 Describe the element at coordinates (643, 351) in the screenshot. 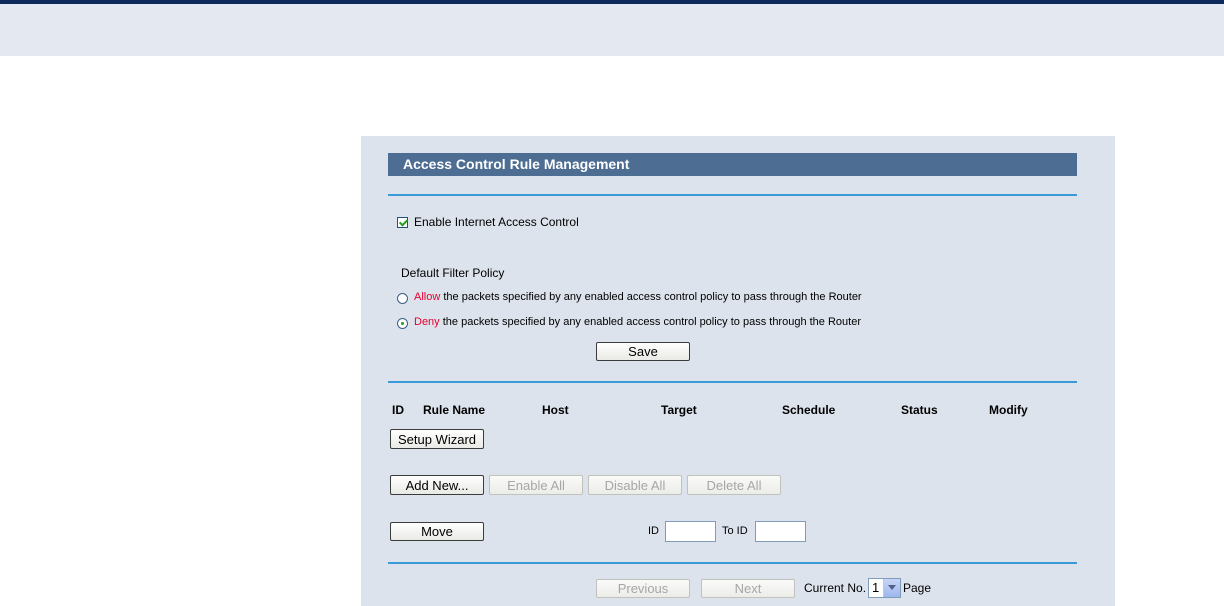

I see `save-button: Save` at that location.